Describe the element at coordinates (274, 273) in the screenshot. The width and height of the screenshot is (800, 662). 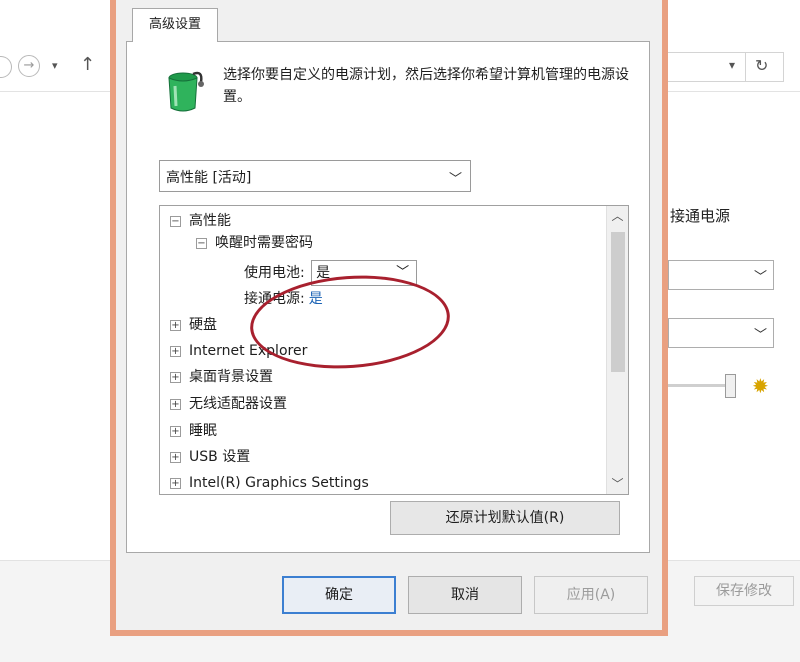
I see `on-battery-label: 使用电池:` at that location.